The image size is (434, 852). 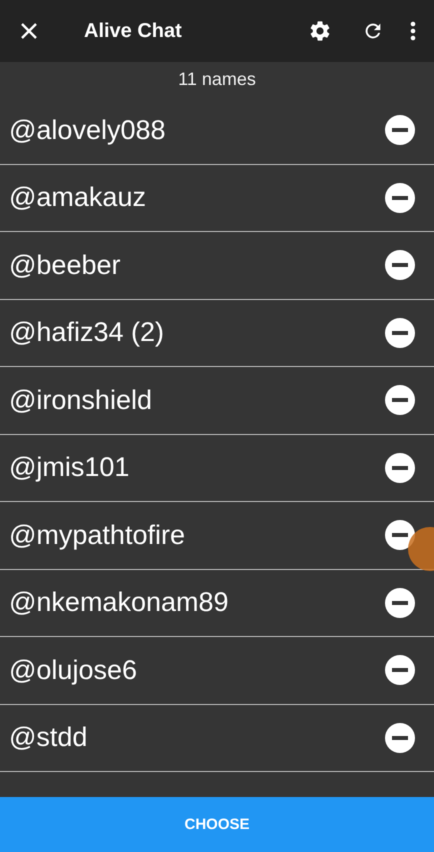 I want to click on names-count: 11 names, so click(x=217, y=79).